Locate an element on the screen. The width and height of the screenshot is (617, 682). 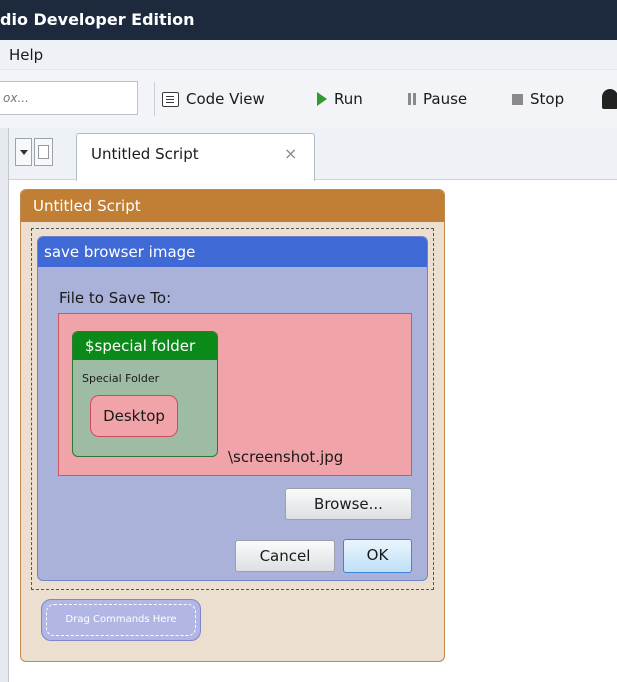
special-folder-block: $special folder Special Folder Desktop is located at coordinates (145, 394).